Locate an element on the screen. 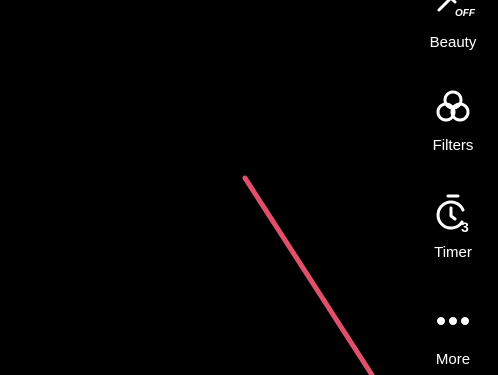  filters-button: Filters is located at coordinates (453, 119).